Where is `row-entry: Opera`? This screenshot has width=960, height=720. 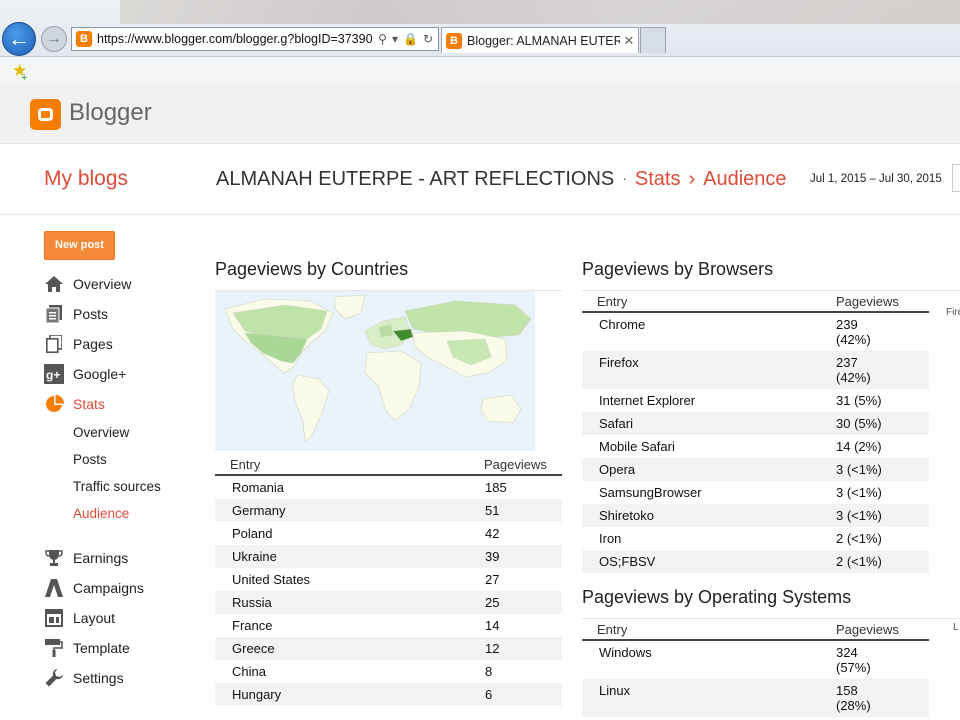
row-entry: Opera is located at coordinates (709, 469).